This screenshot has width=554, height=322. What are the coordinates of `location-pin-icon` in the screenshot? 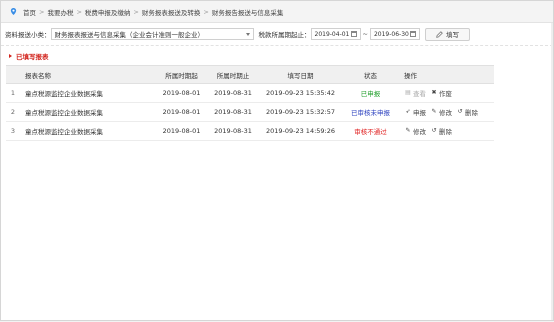 It's located at (13, 11).